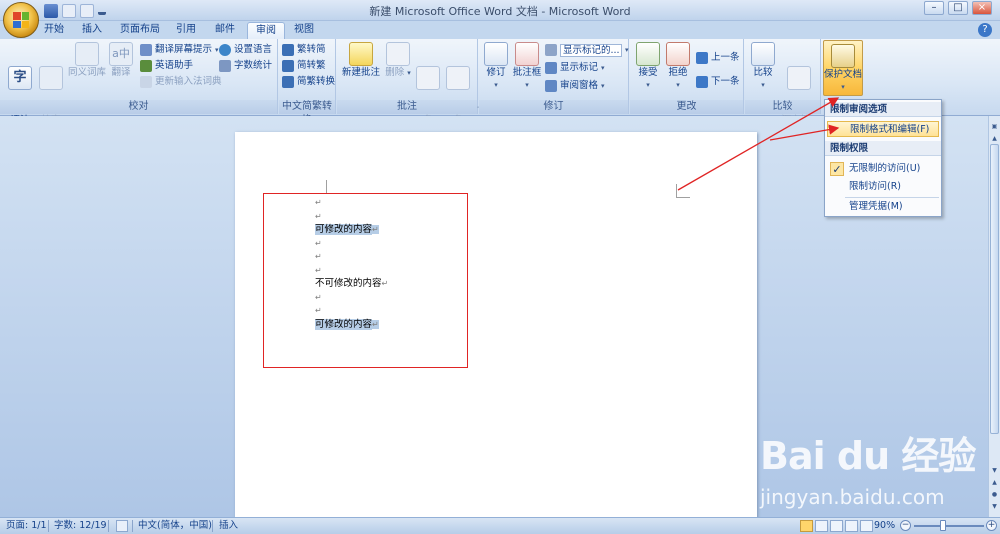 The height and width of the screenshot is (534, 1000). What do you see at coordinates (702, 82) in the screenshot?
I see `next-change-icon` at bounding box center [702, 82].